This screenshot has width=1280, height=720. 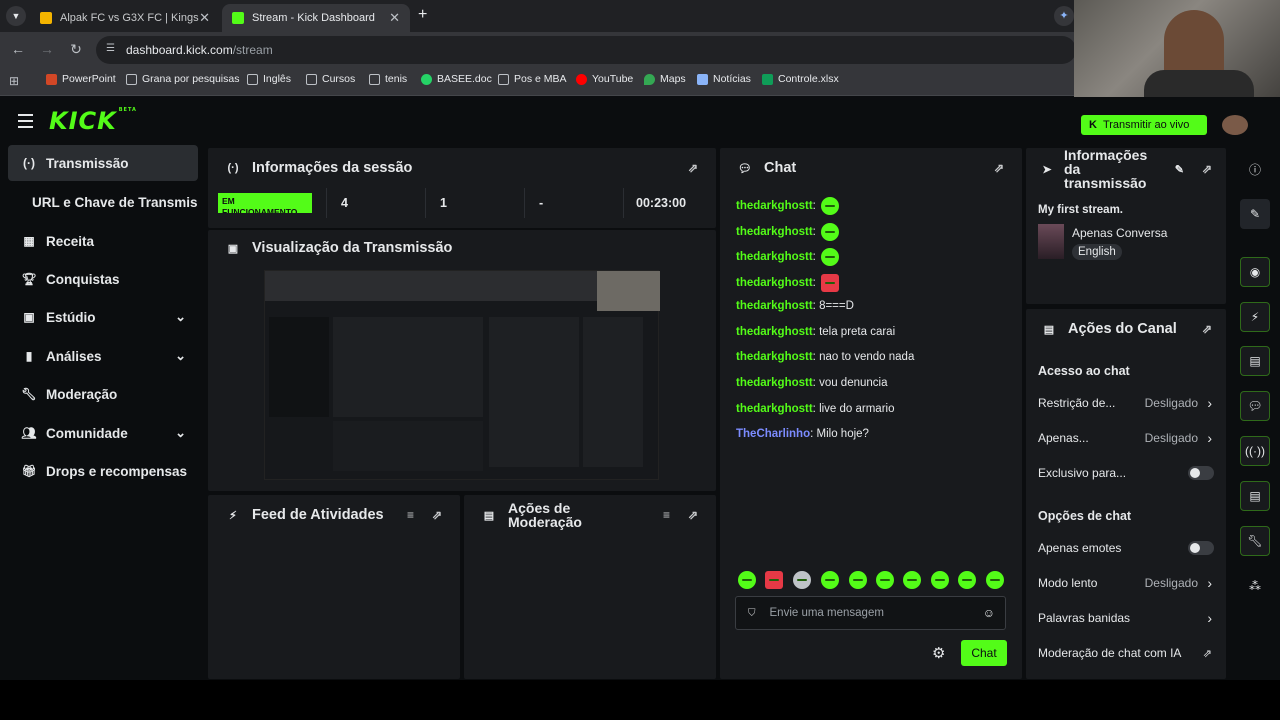 What do you see at coordinates (1171, 438) in the screenshot?
I see `setting-value: Desligado` at bounding box center [1171, 438].